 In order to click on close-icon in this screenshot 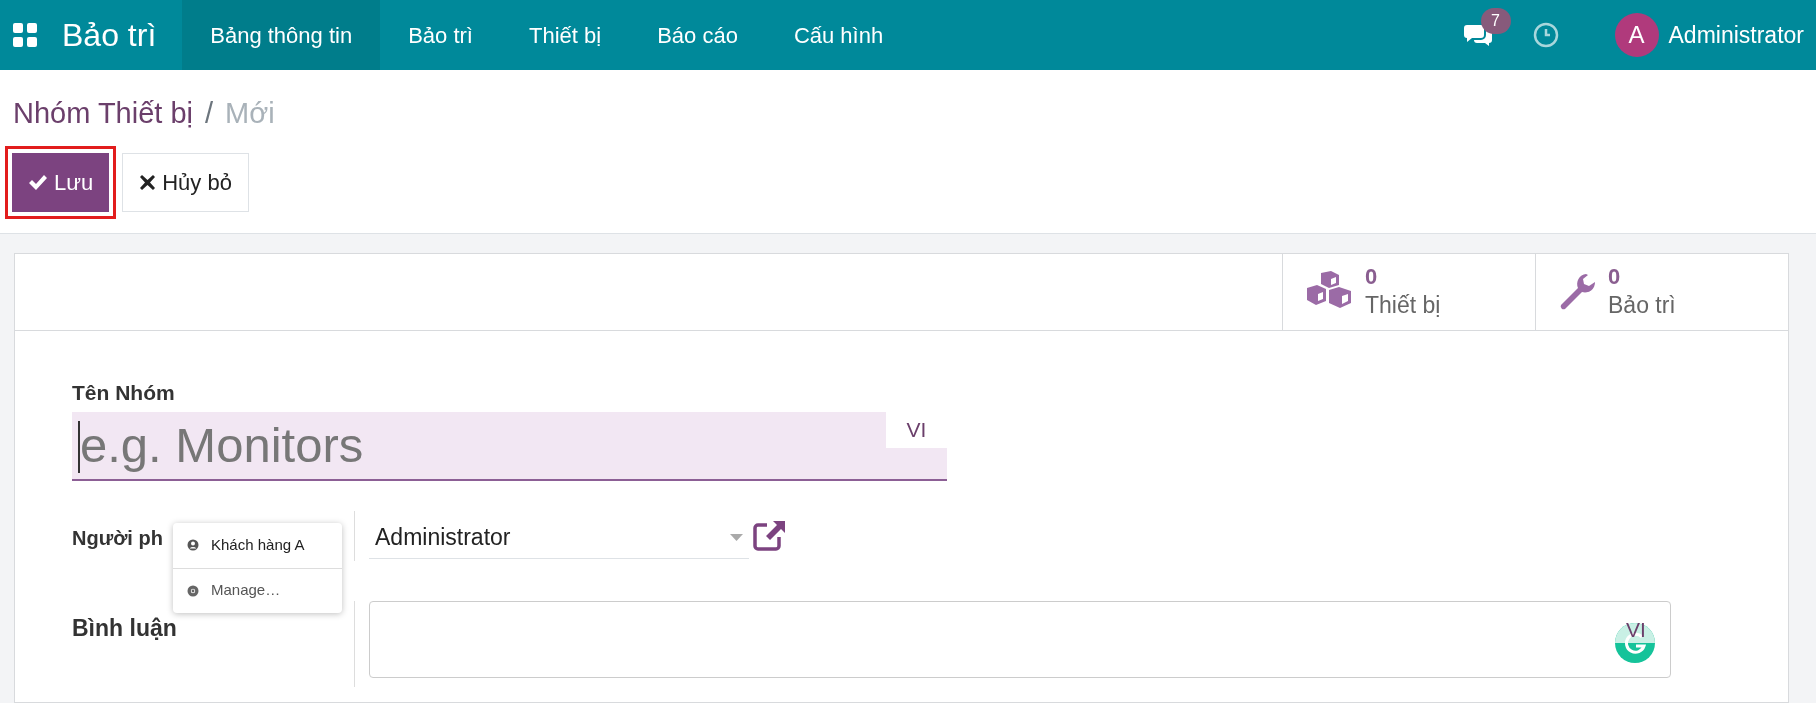, I will do `click(148, 182)`.